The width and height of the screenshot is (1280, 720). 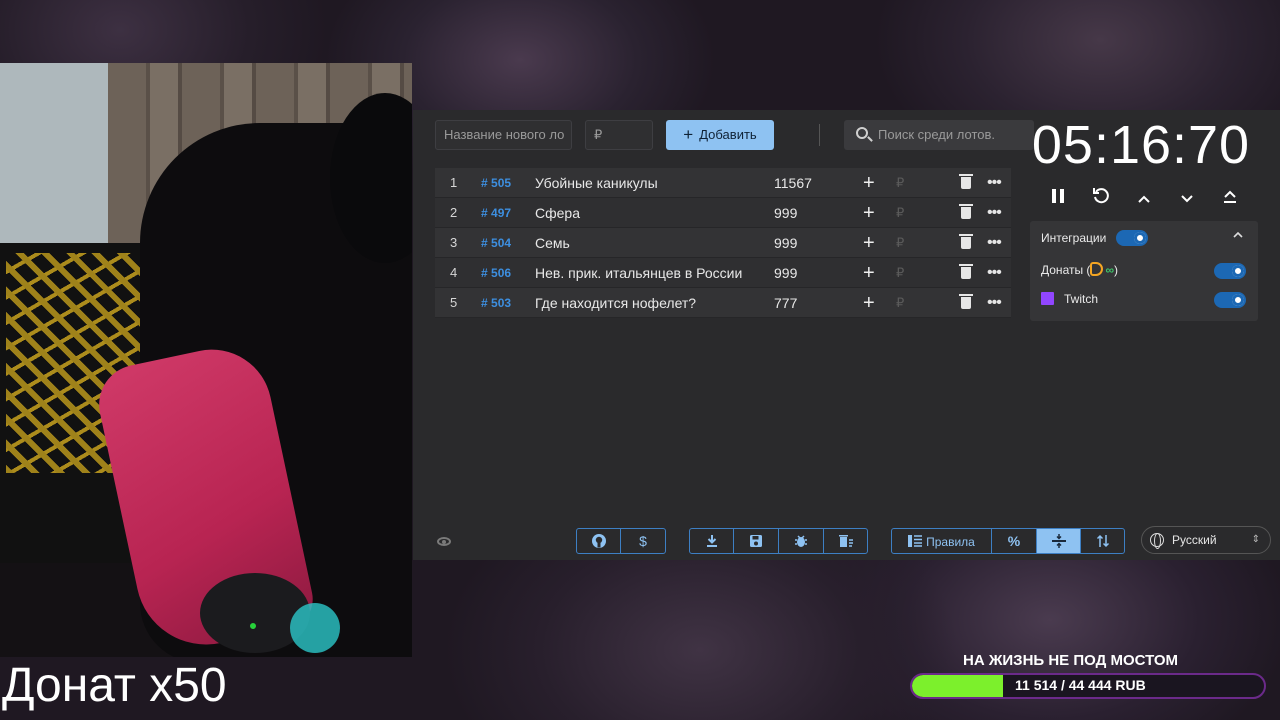 What do you see at coordinates (1194, 540) in the screenshot?
I see `language-value: Русский` at bounding box center [1194, 540].